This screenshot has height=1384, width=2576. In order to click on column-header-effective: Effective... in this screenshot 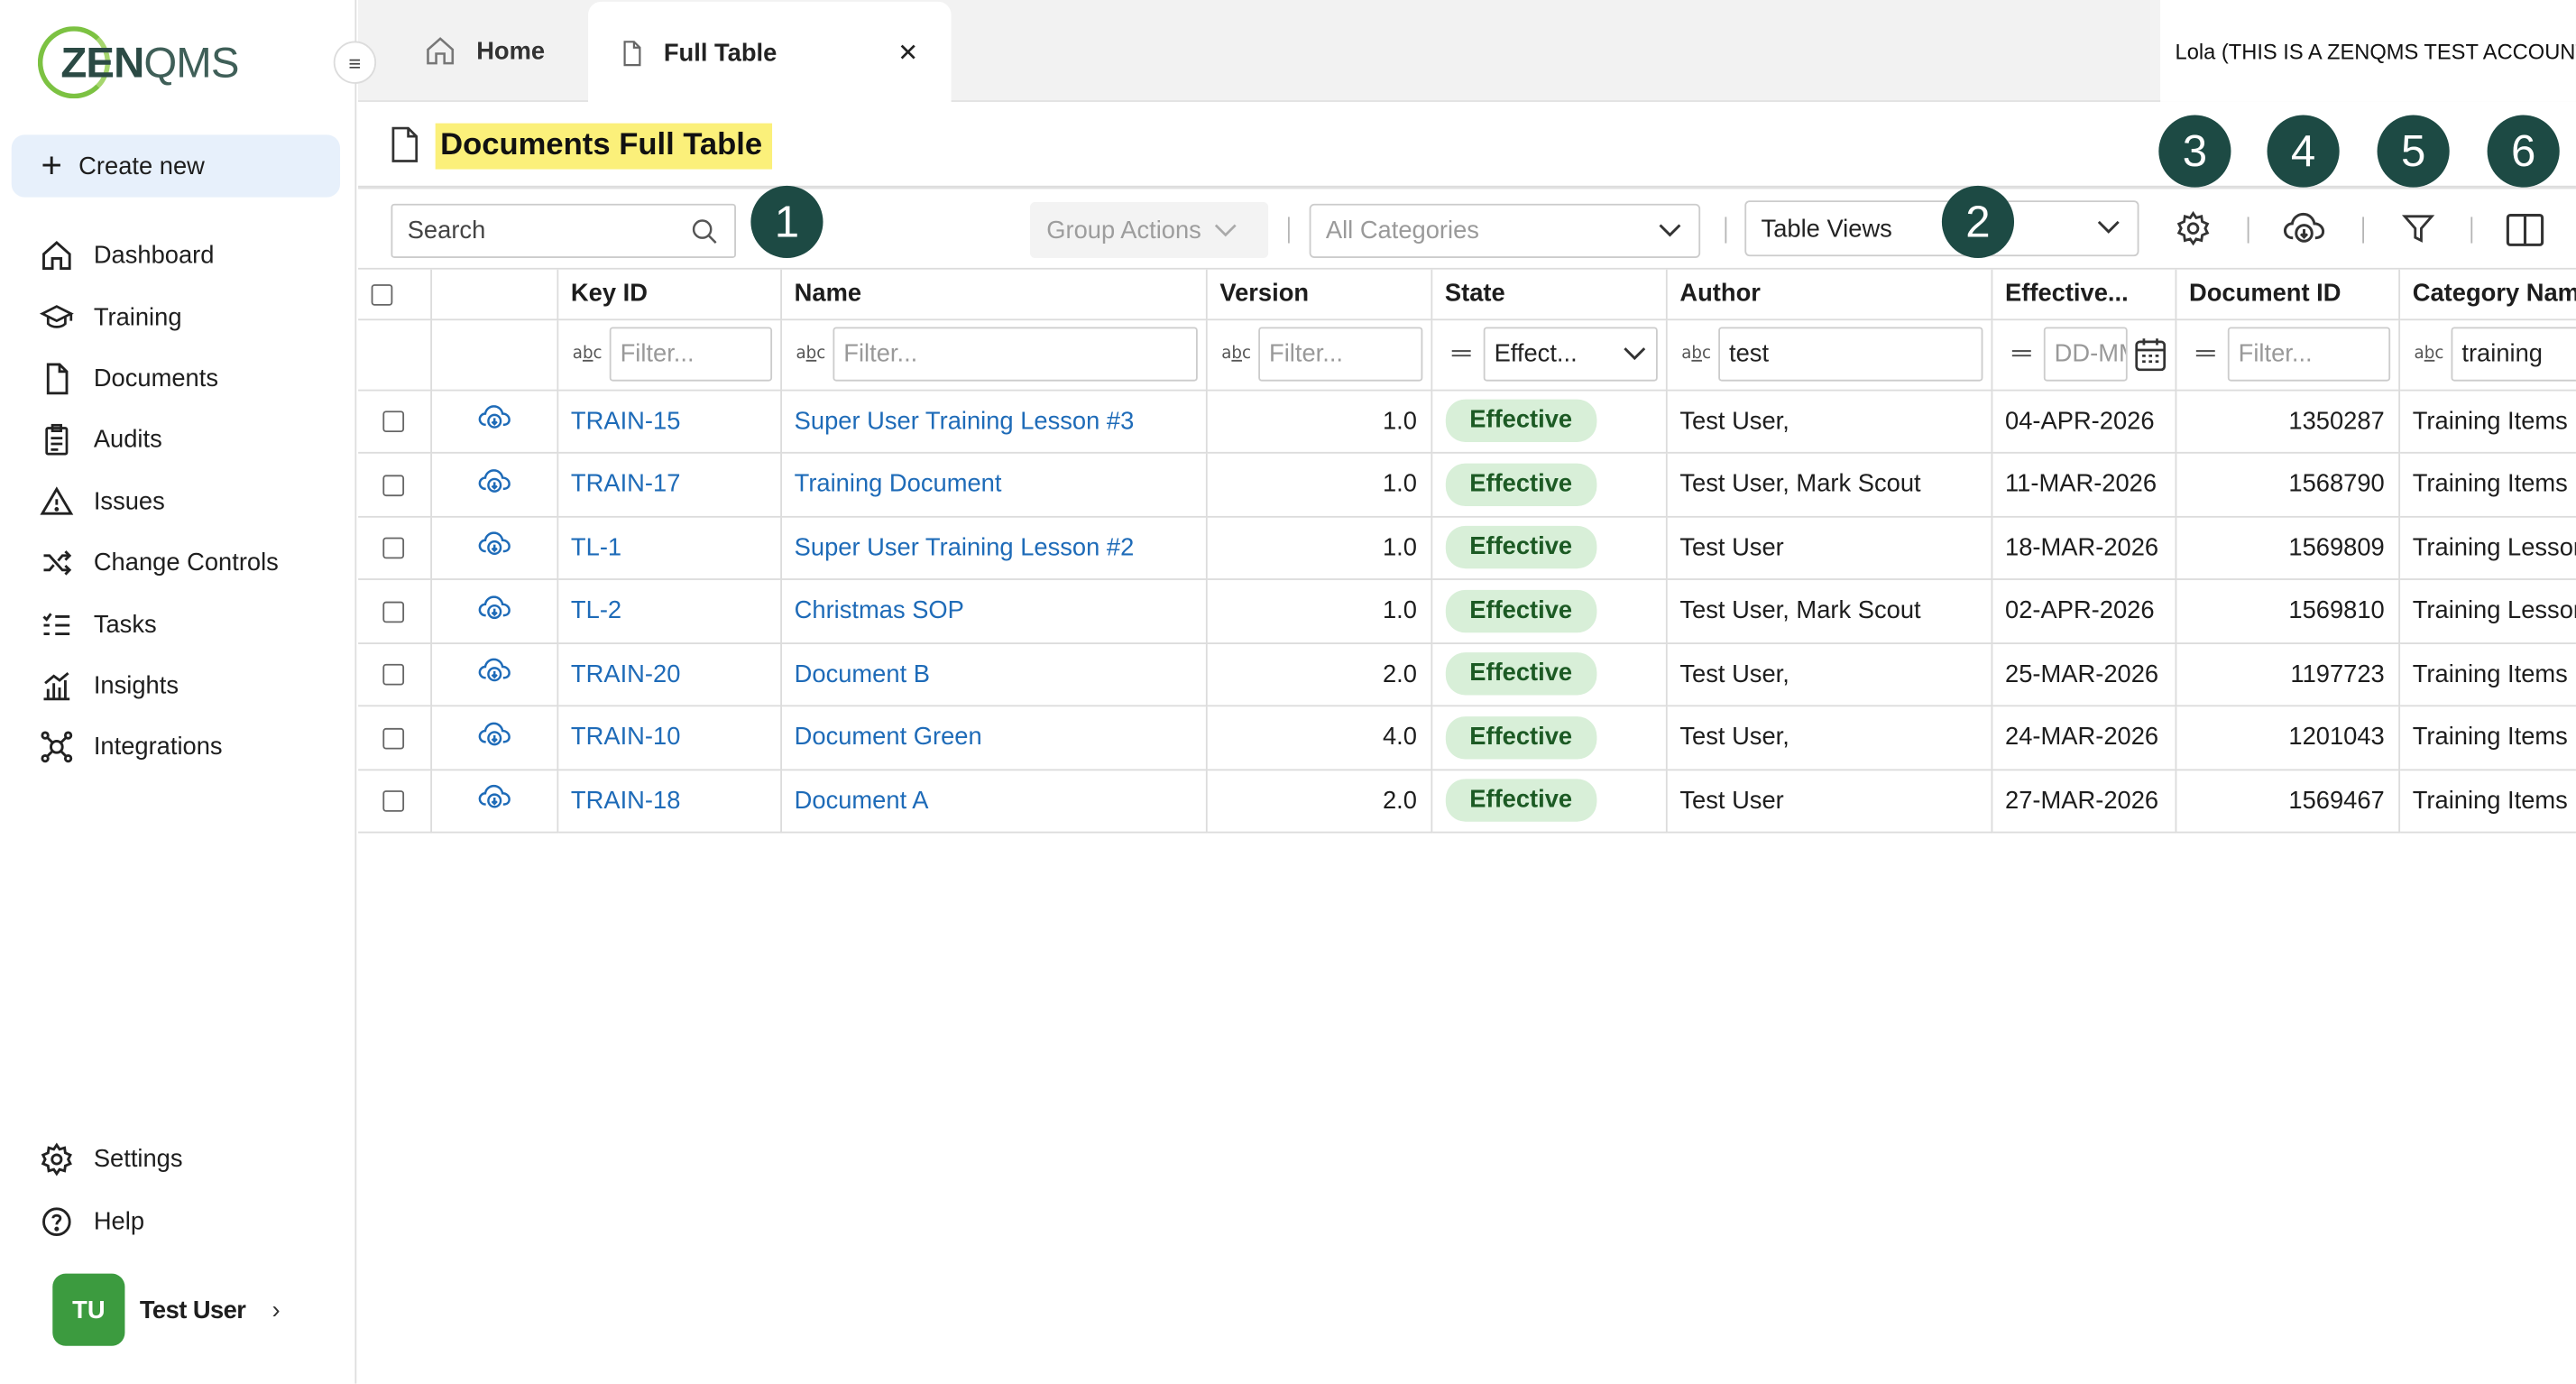, I will do `click(2083, 294)`.